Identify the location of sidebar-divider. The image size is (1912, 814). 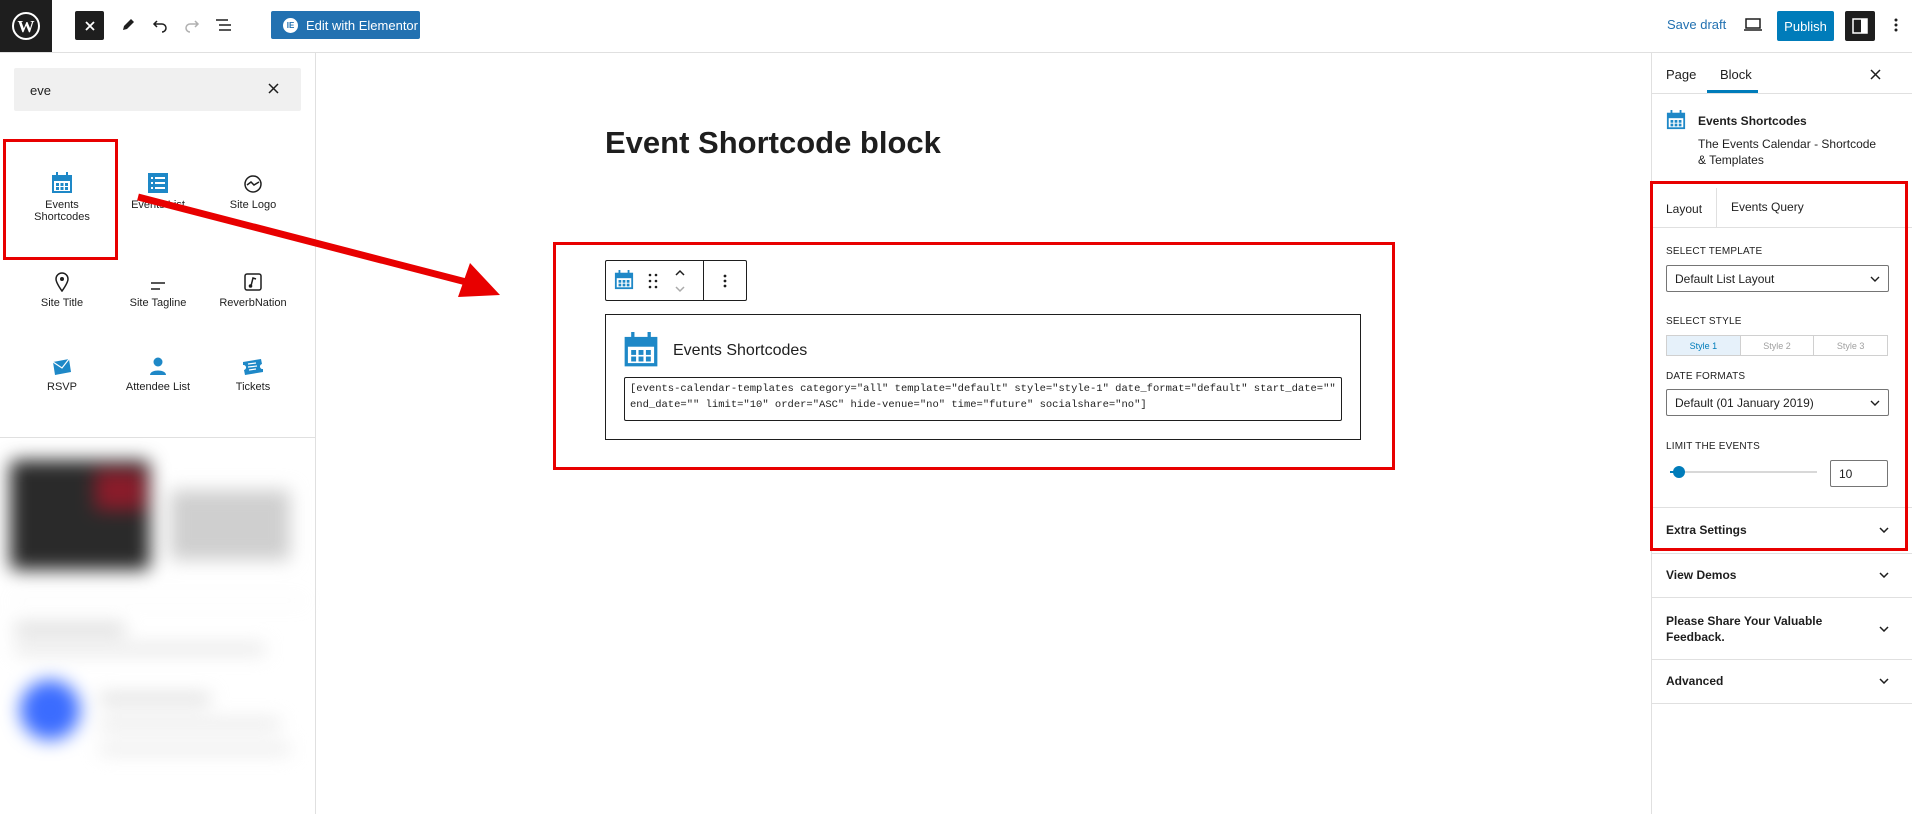
(1782, 93).